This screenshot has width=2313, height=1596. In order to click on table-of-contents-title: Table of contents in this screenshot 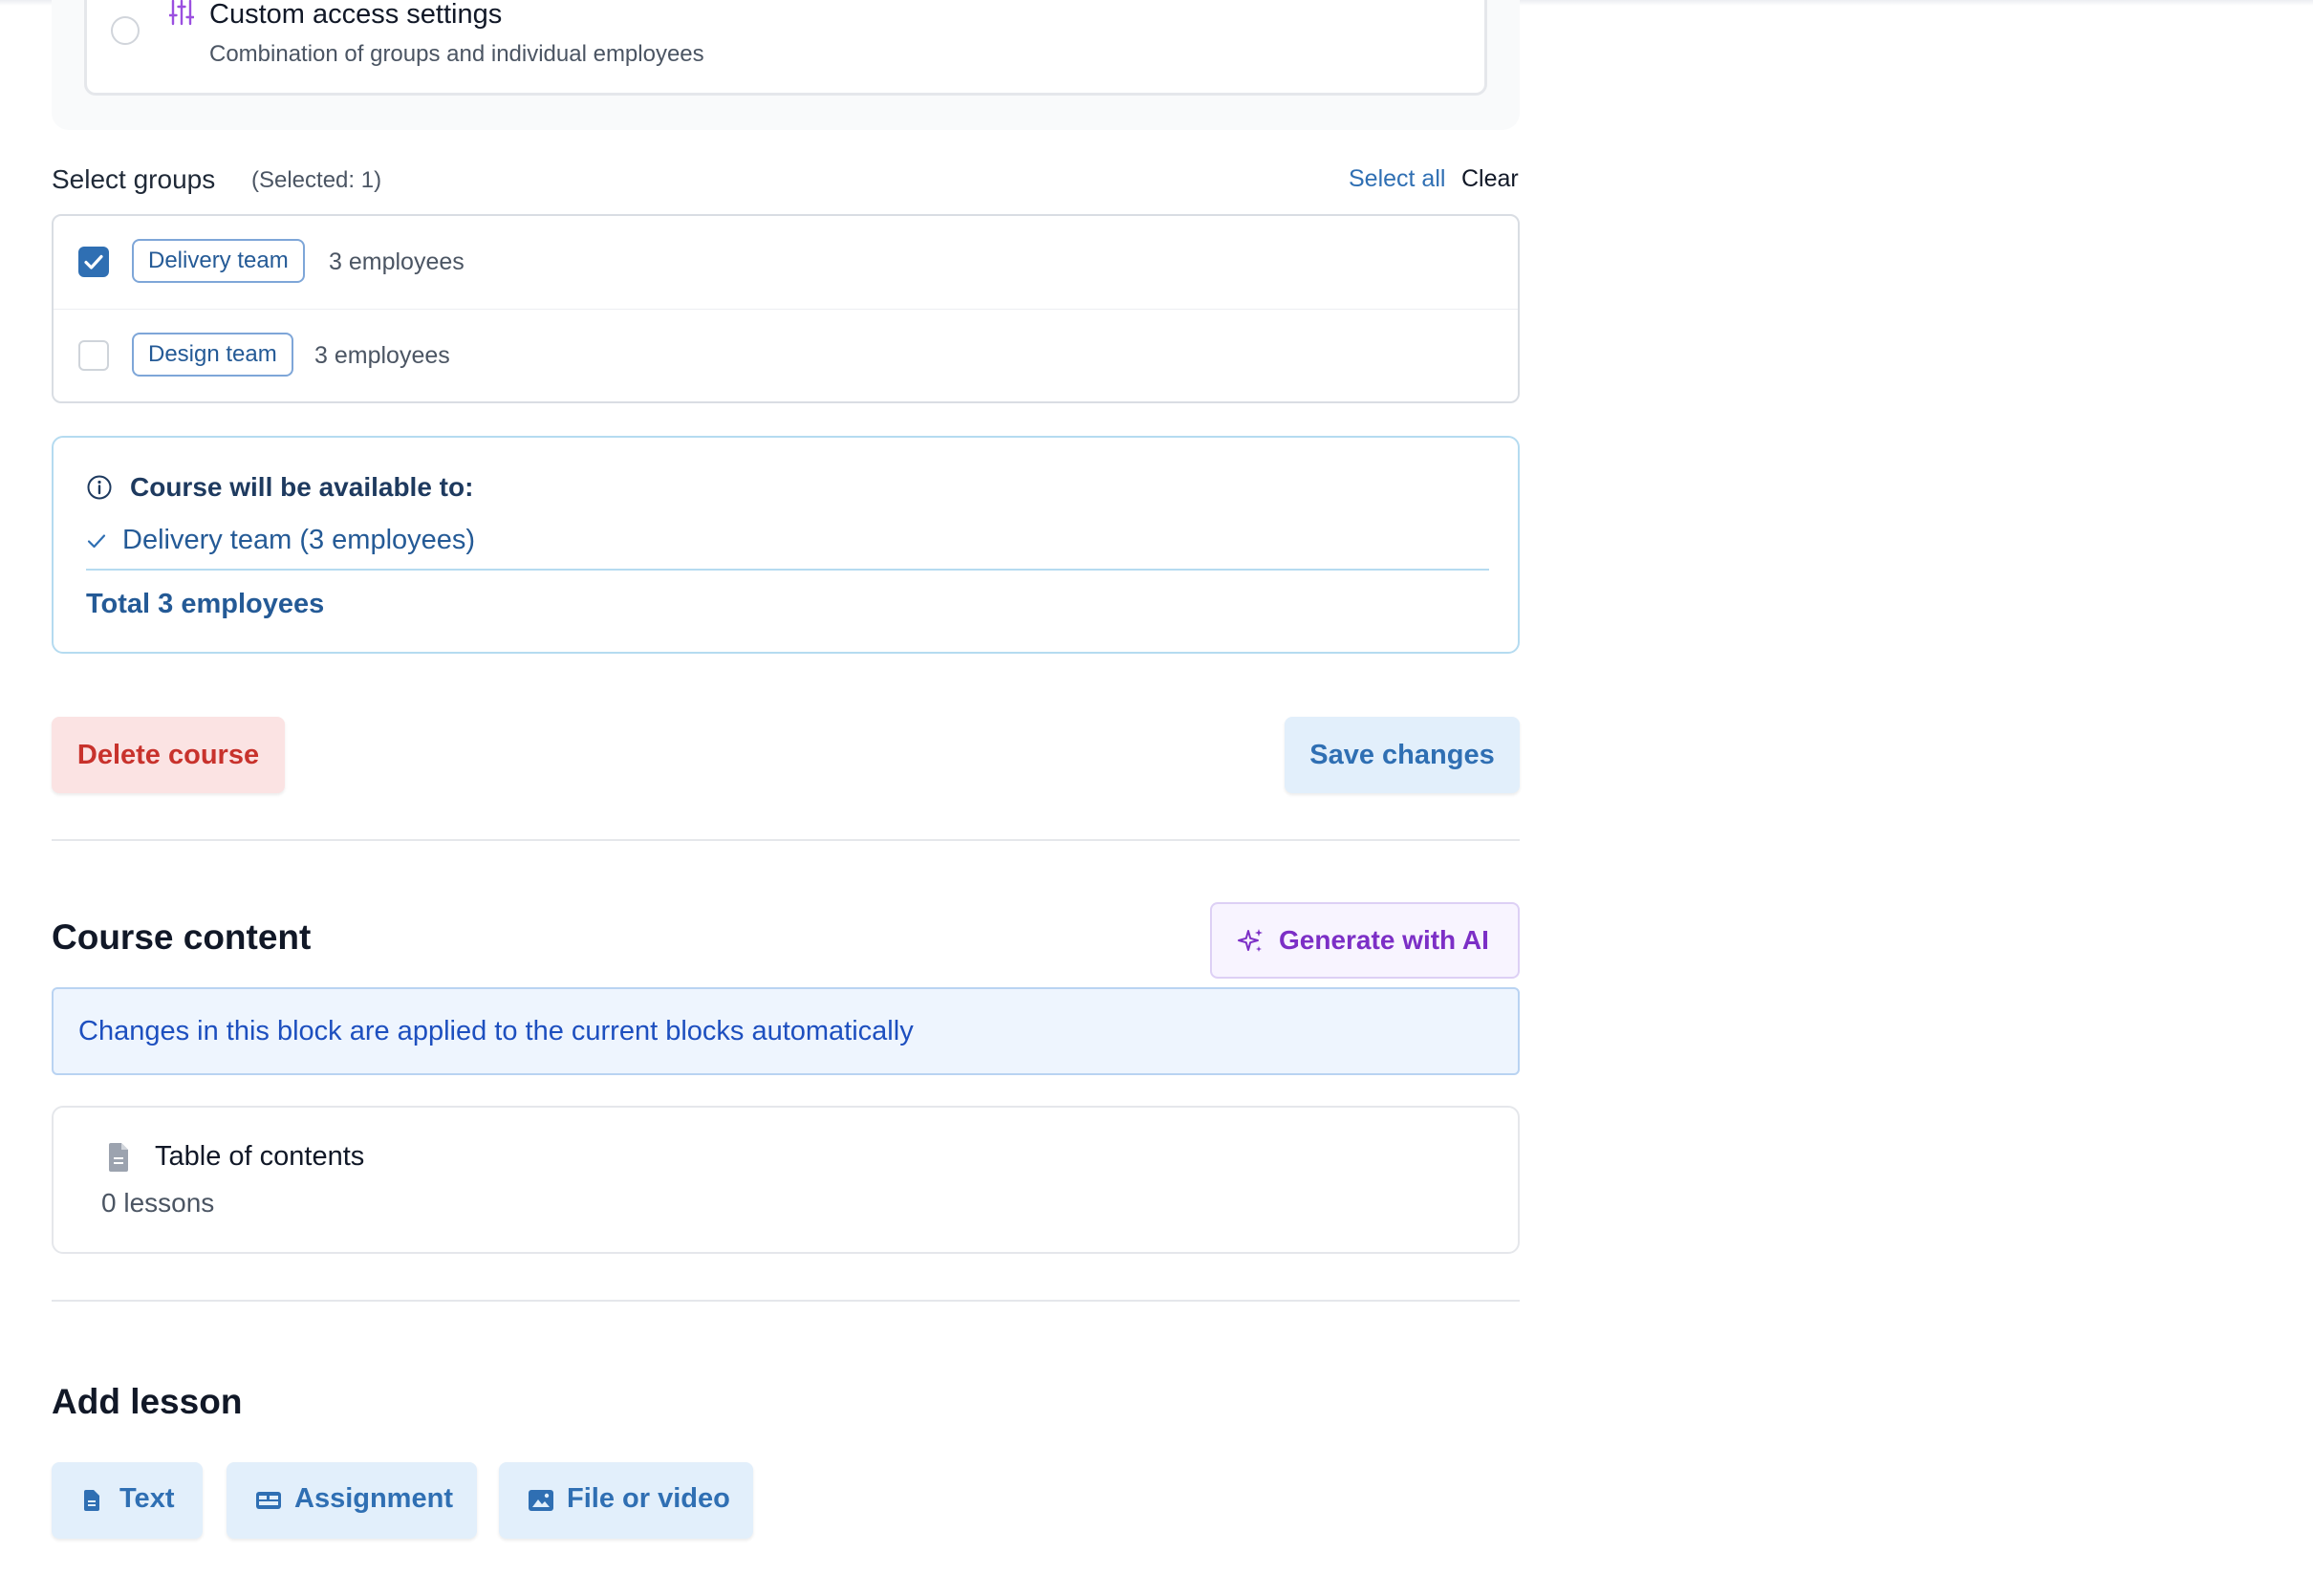, I will do `click(260, 1156)`.